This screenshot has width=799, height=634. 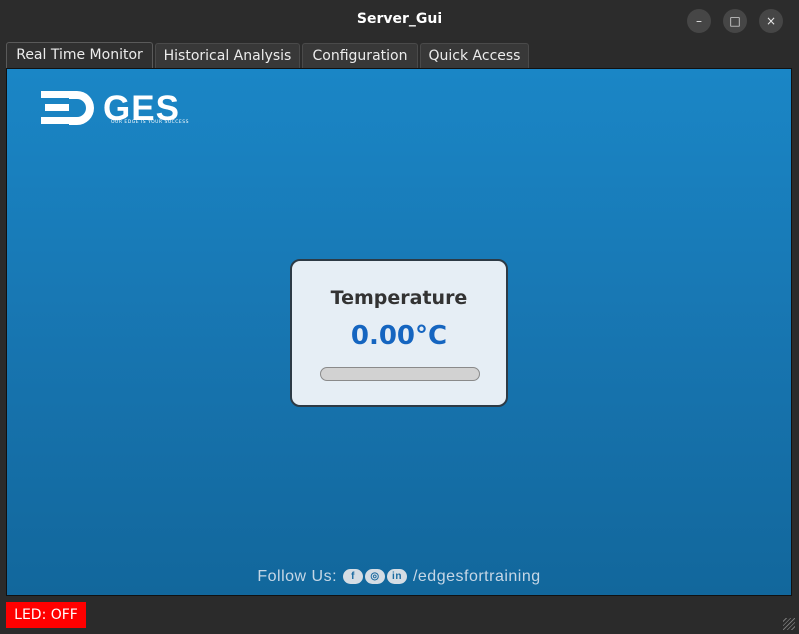 What do you see at coordinates (67, 108) in the screenshot?
I see `edges-logo-mark-icon` at bounding box center [67, 108].